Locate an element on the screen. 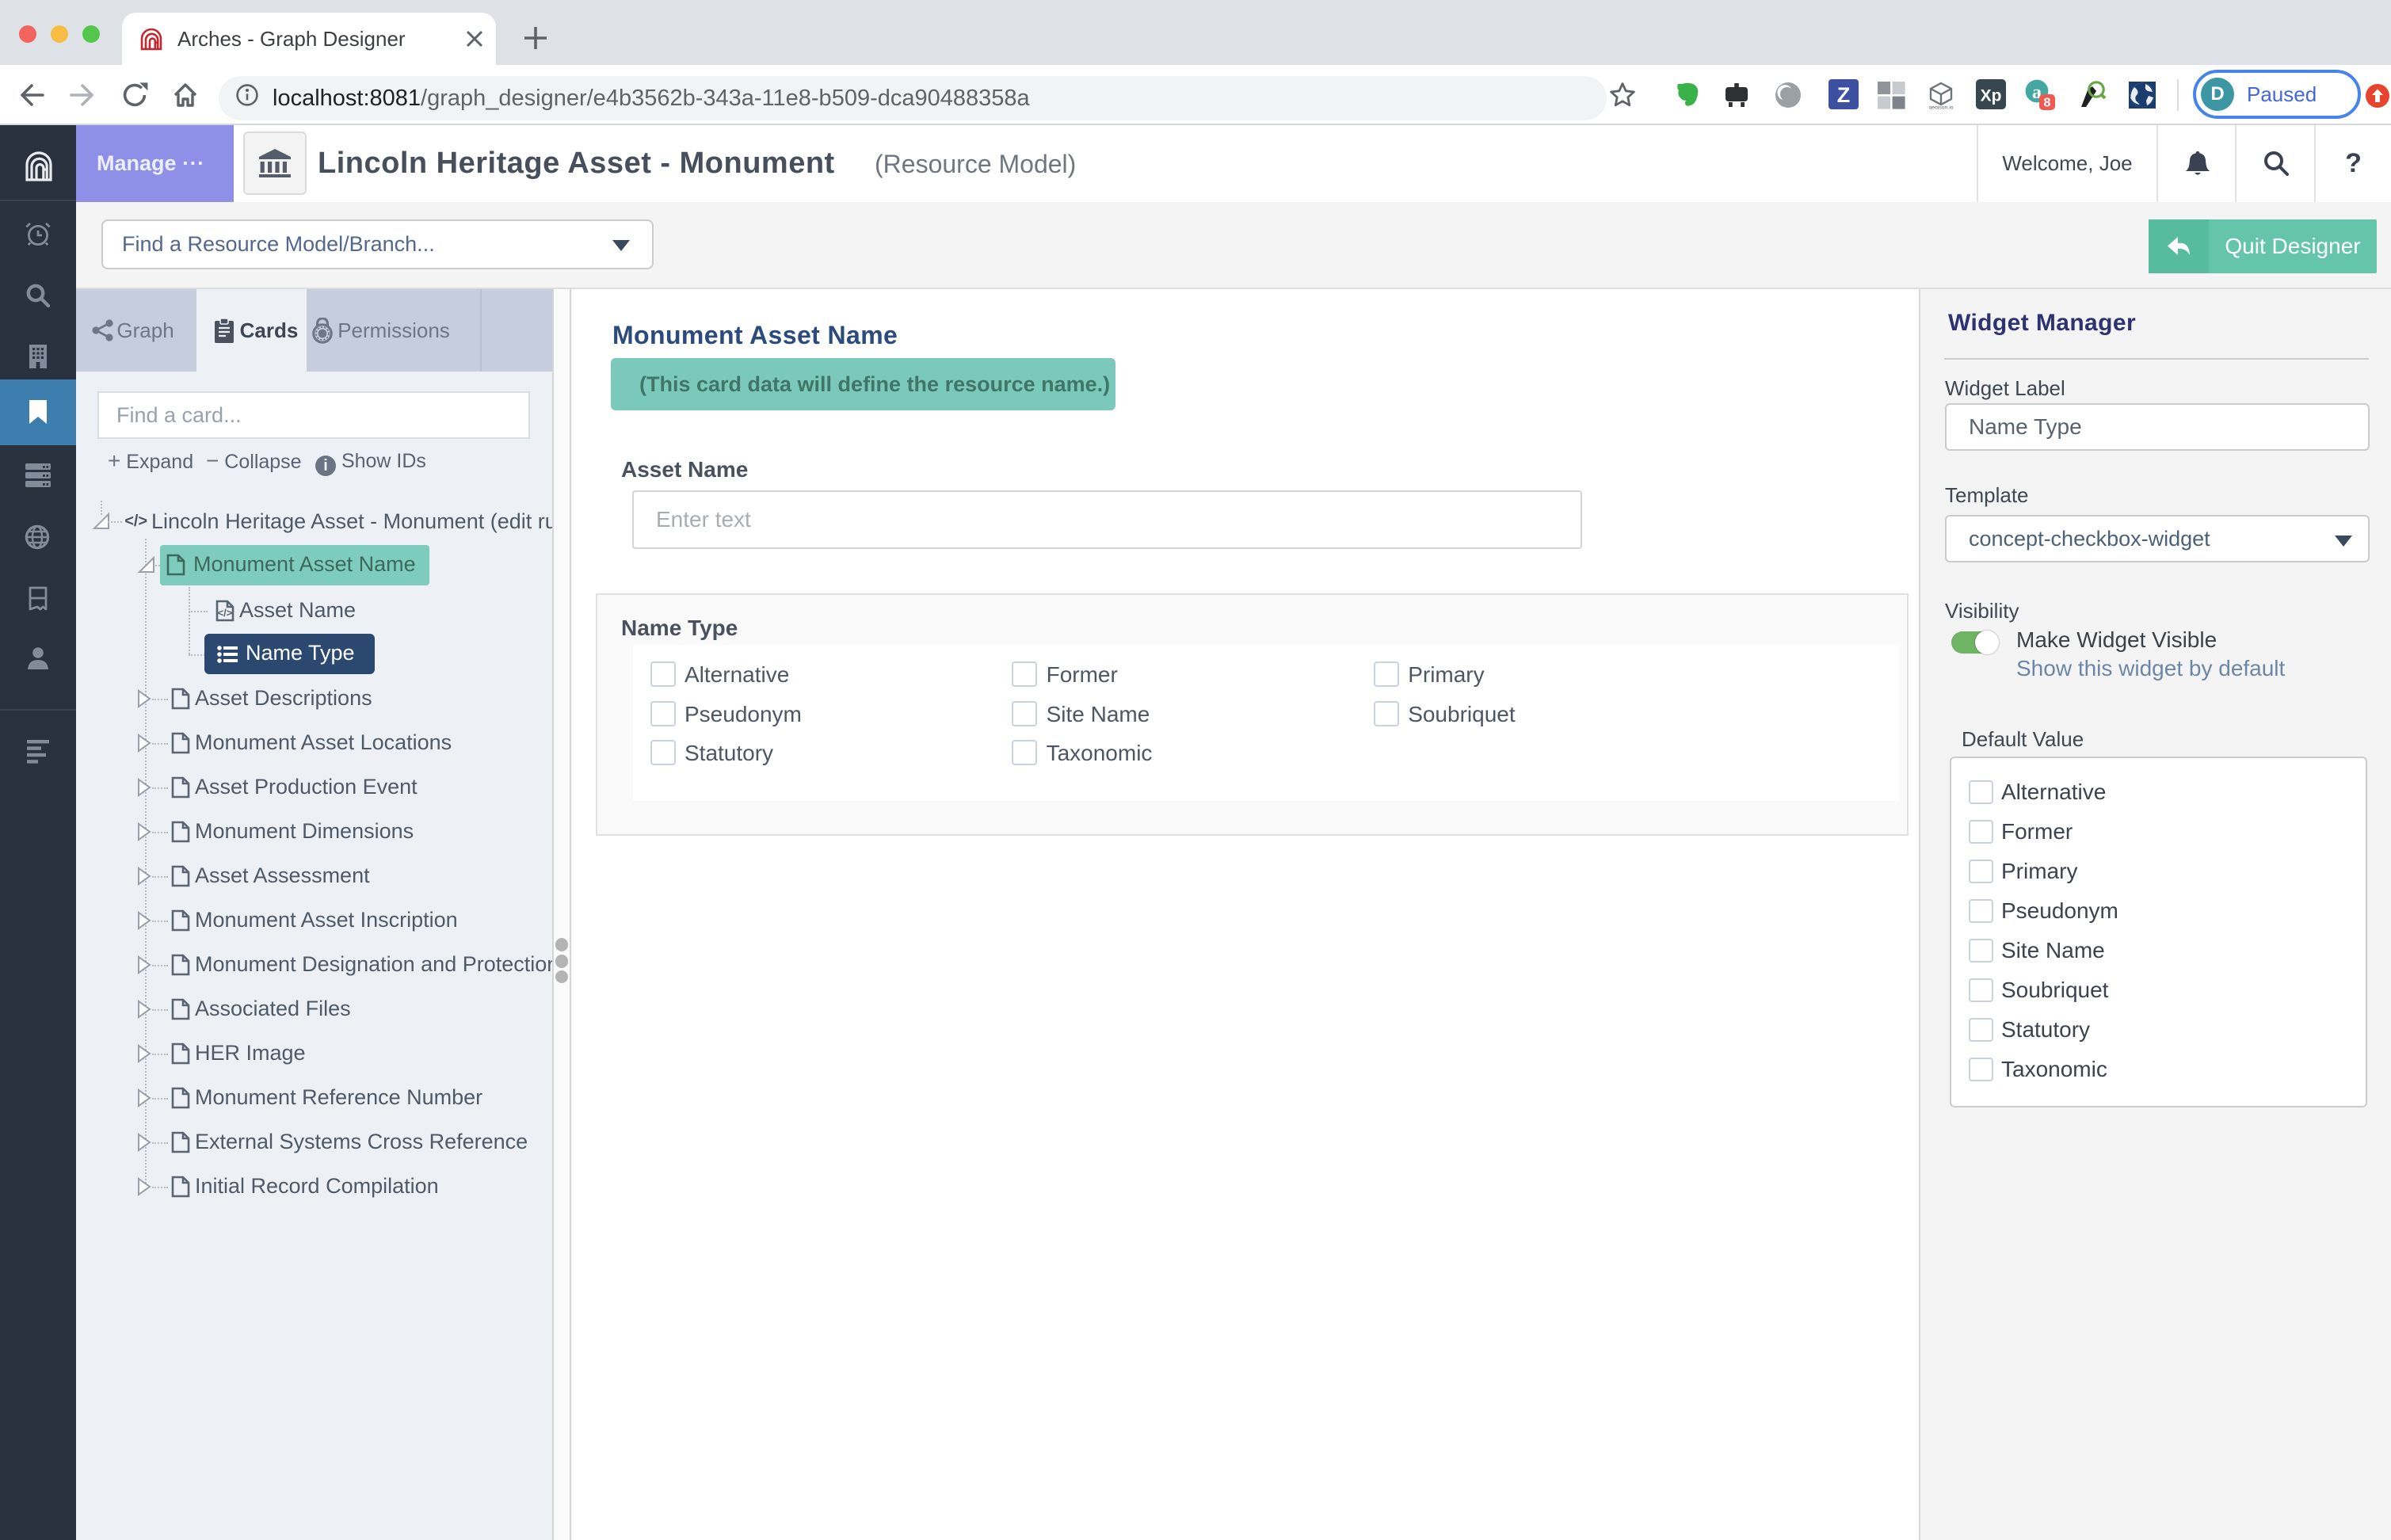  svg-text: Xp is located at coordinates (1991, 96).